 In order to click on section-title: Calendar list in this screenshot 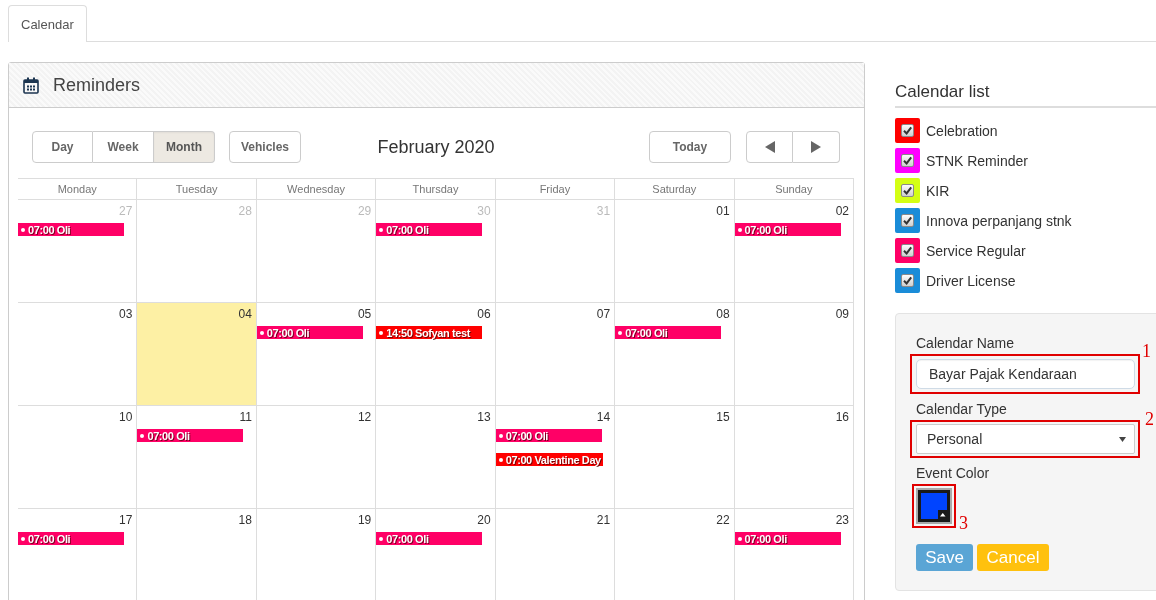, I will do `click(1025, 94)`.